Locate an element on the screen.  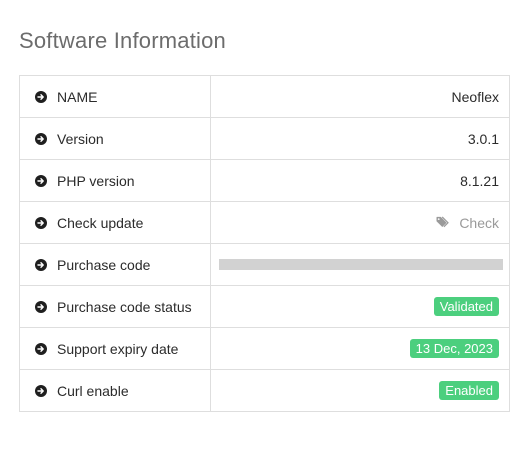
table-row: Check update Check is located at coordinates (264, 222).